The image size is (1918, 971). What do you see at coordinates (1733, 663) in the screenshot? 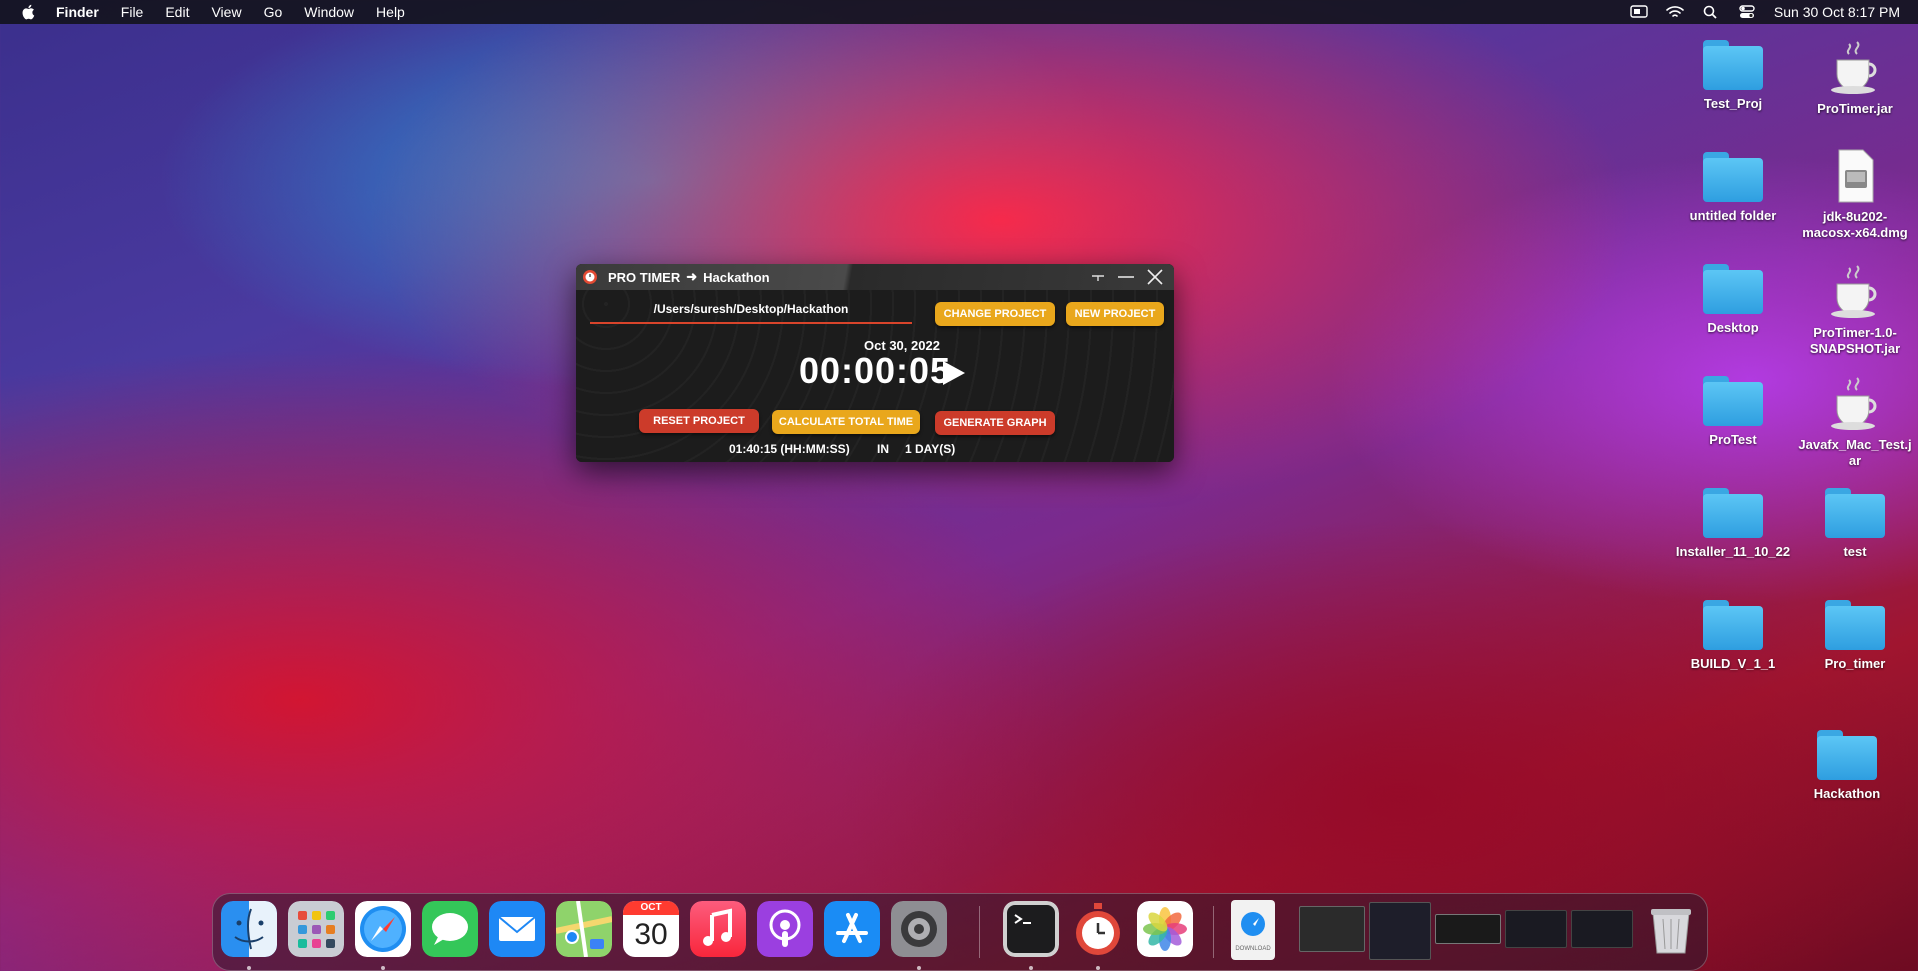
I see `desktop-icon-label: BUILD_V_1_1` at bounding box center [1733, 663].